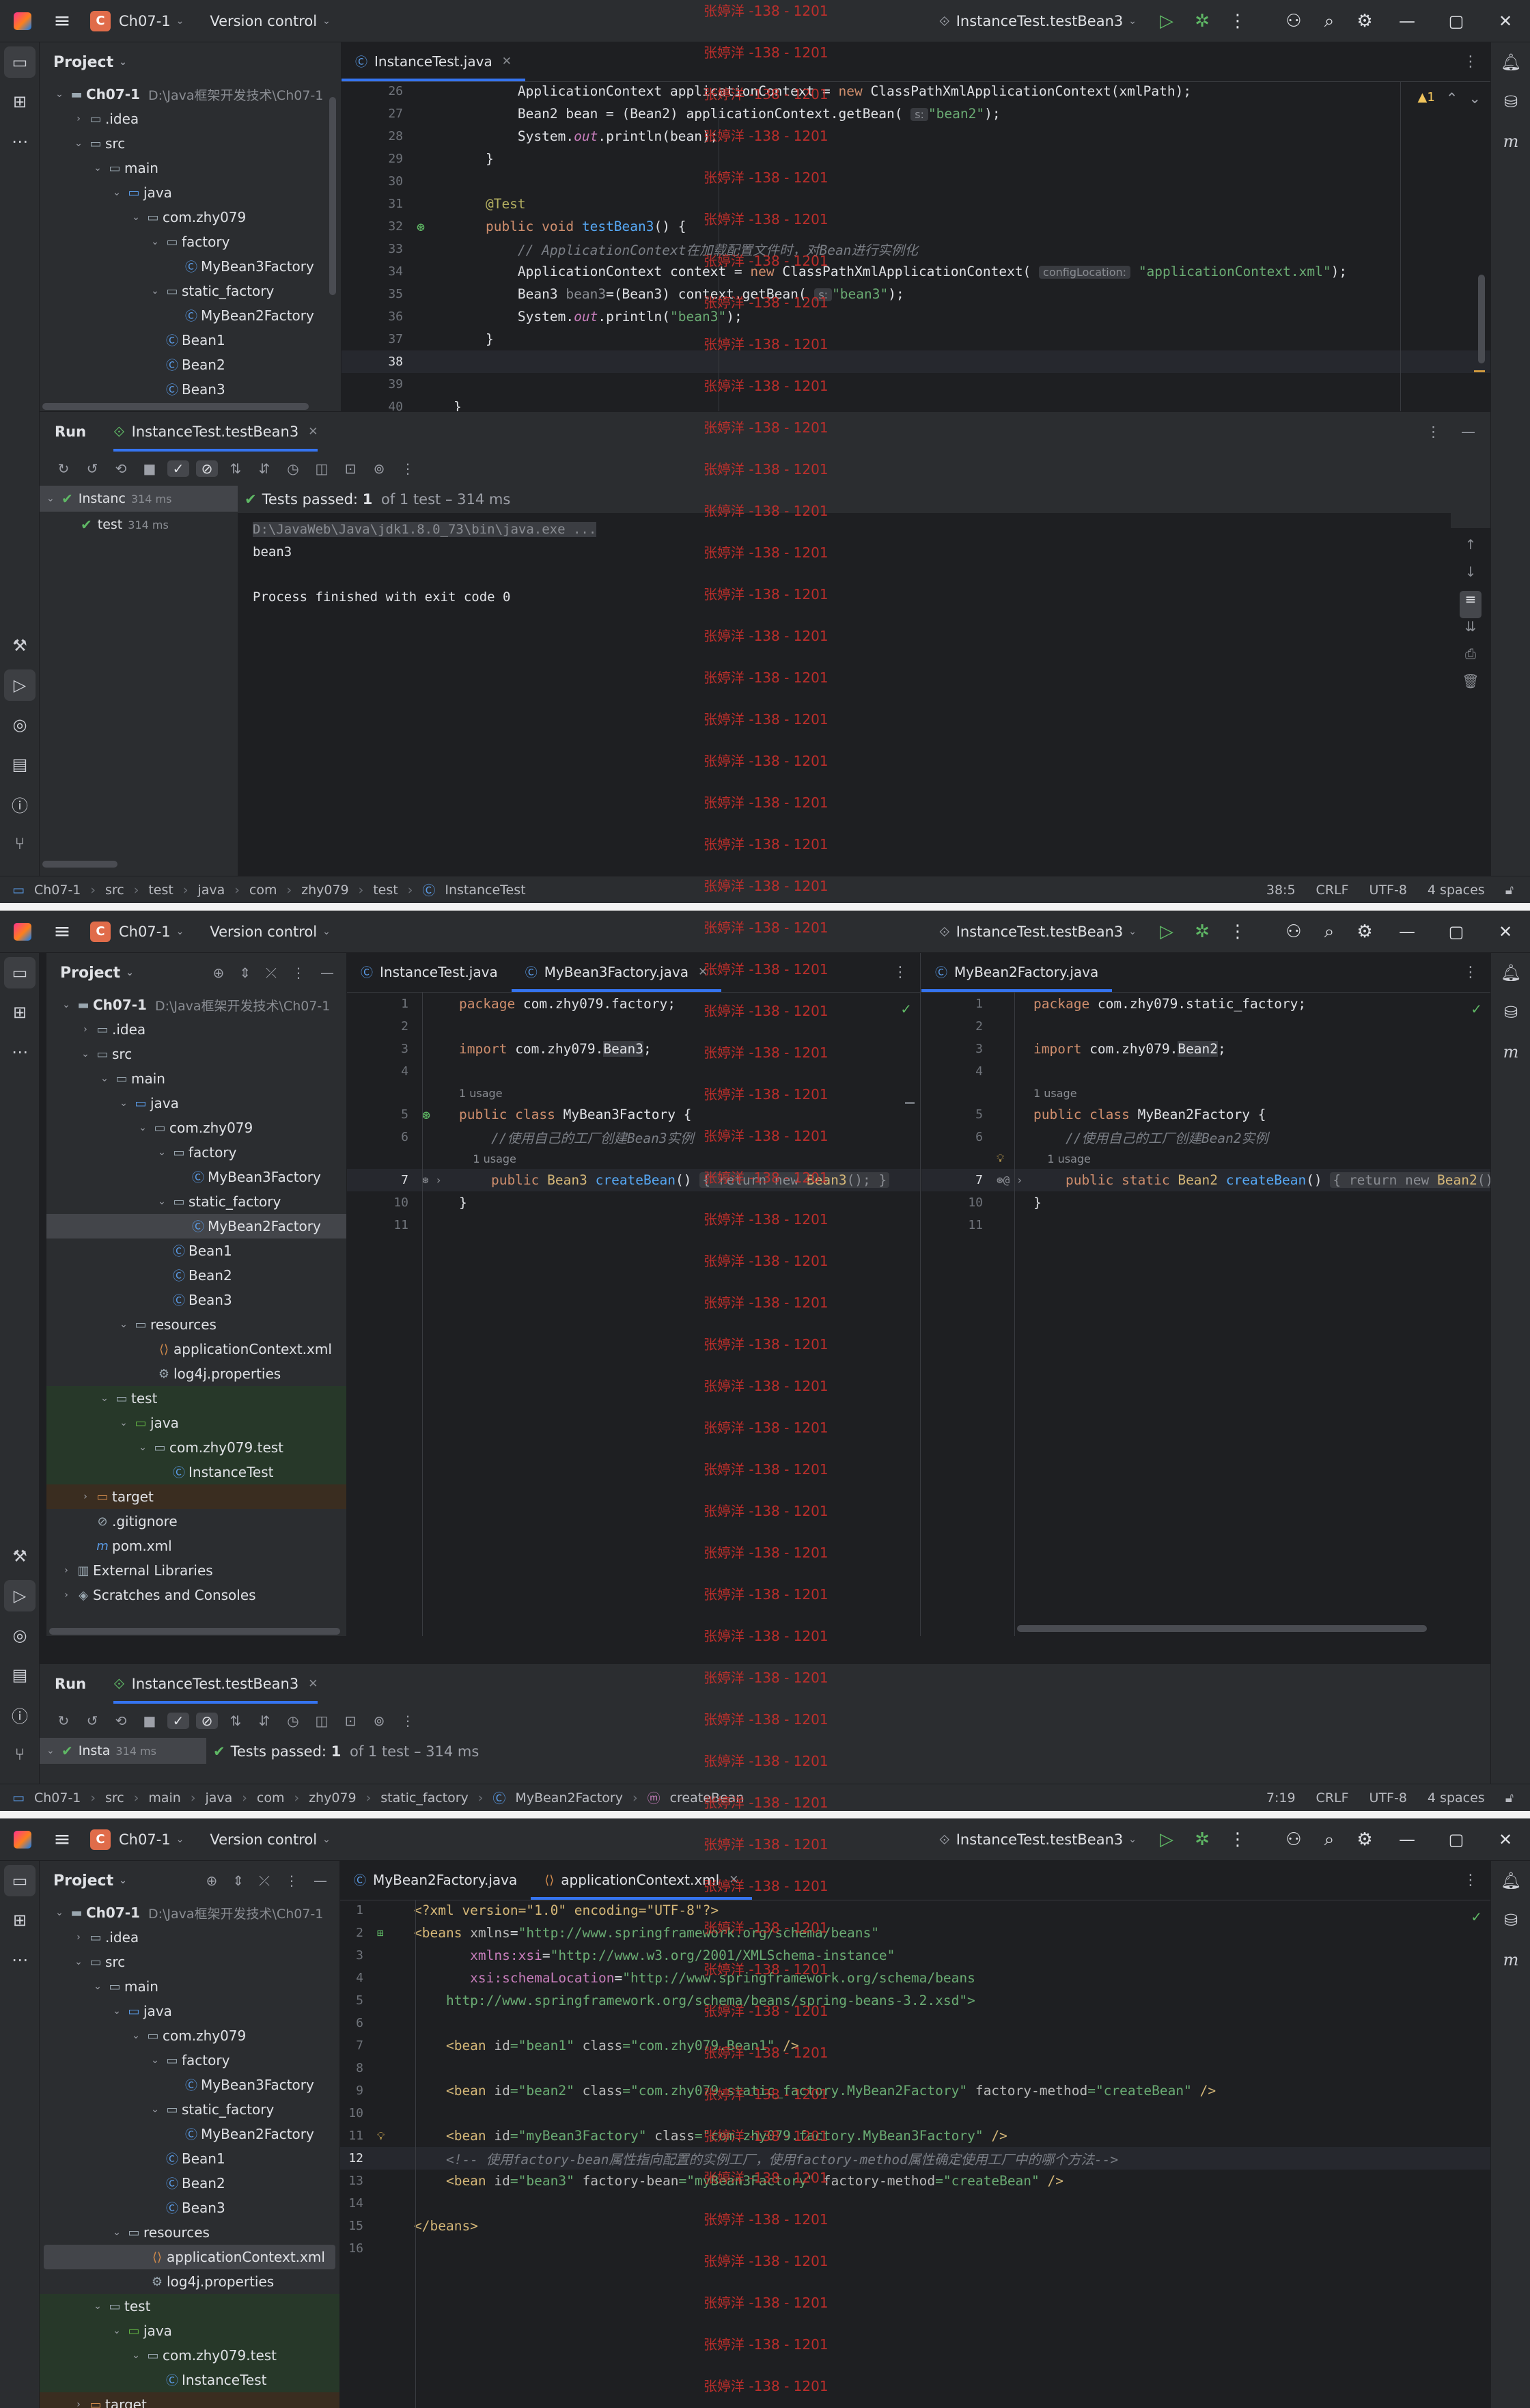  I want to click on crumb: static_factory, so click(424, 1797).